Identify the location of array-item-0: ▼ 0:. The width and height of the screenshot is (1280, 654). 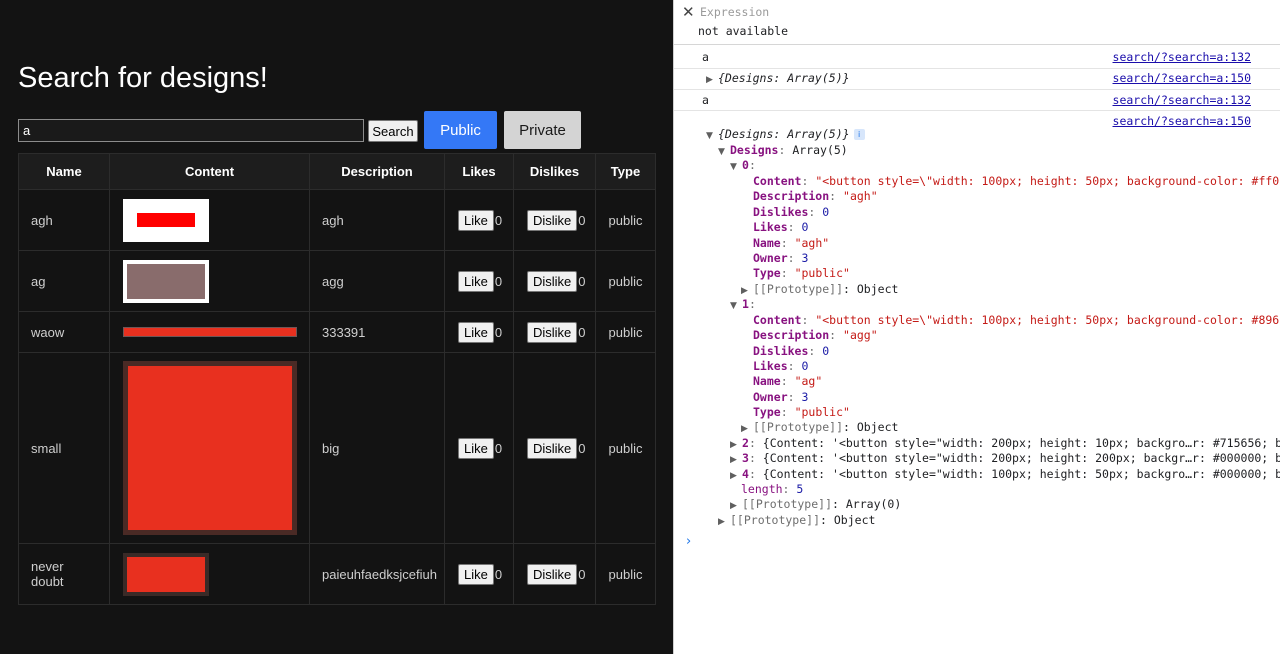
(743, 165).